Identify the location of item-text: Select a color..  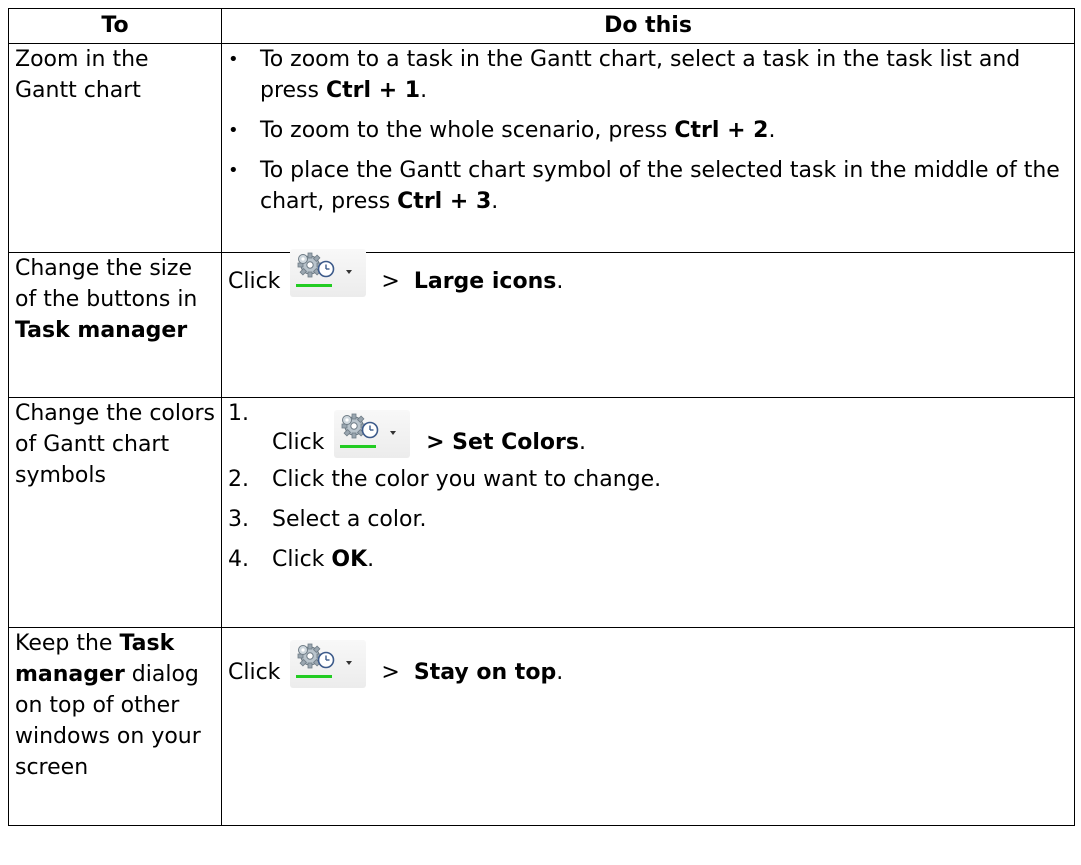
(349, 519).